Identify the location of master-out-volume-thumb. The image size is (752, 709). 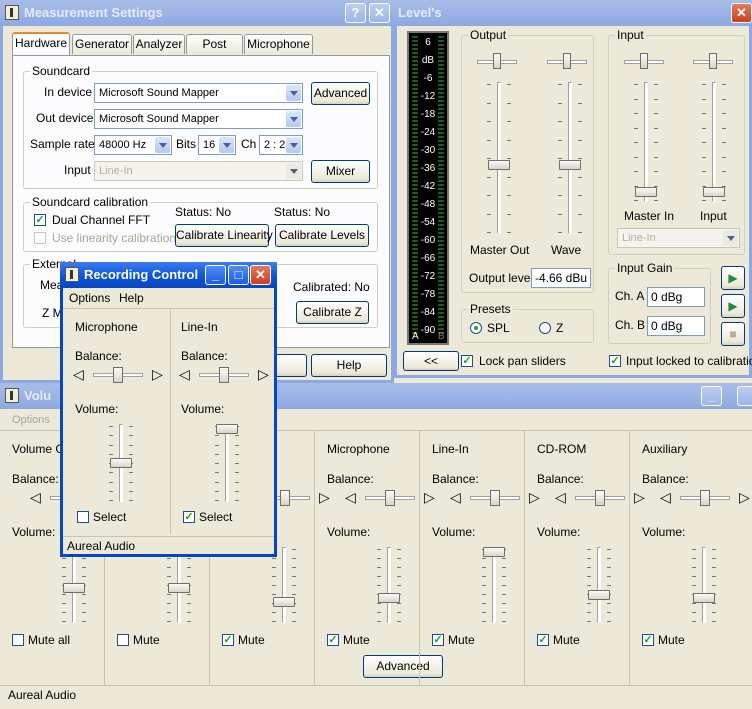
(499, 165).